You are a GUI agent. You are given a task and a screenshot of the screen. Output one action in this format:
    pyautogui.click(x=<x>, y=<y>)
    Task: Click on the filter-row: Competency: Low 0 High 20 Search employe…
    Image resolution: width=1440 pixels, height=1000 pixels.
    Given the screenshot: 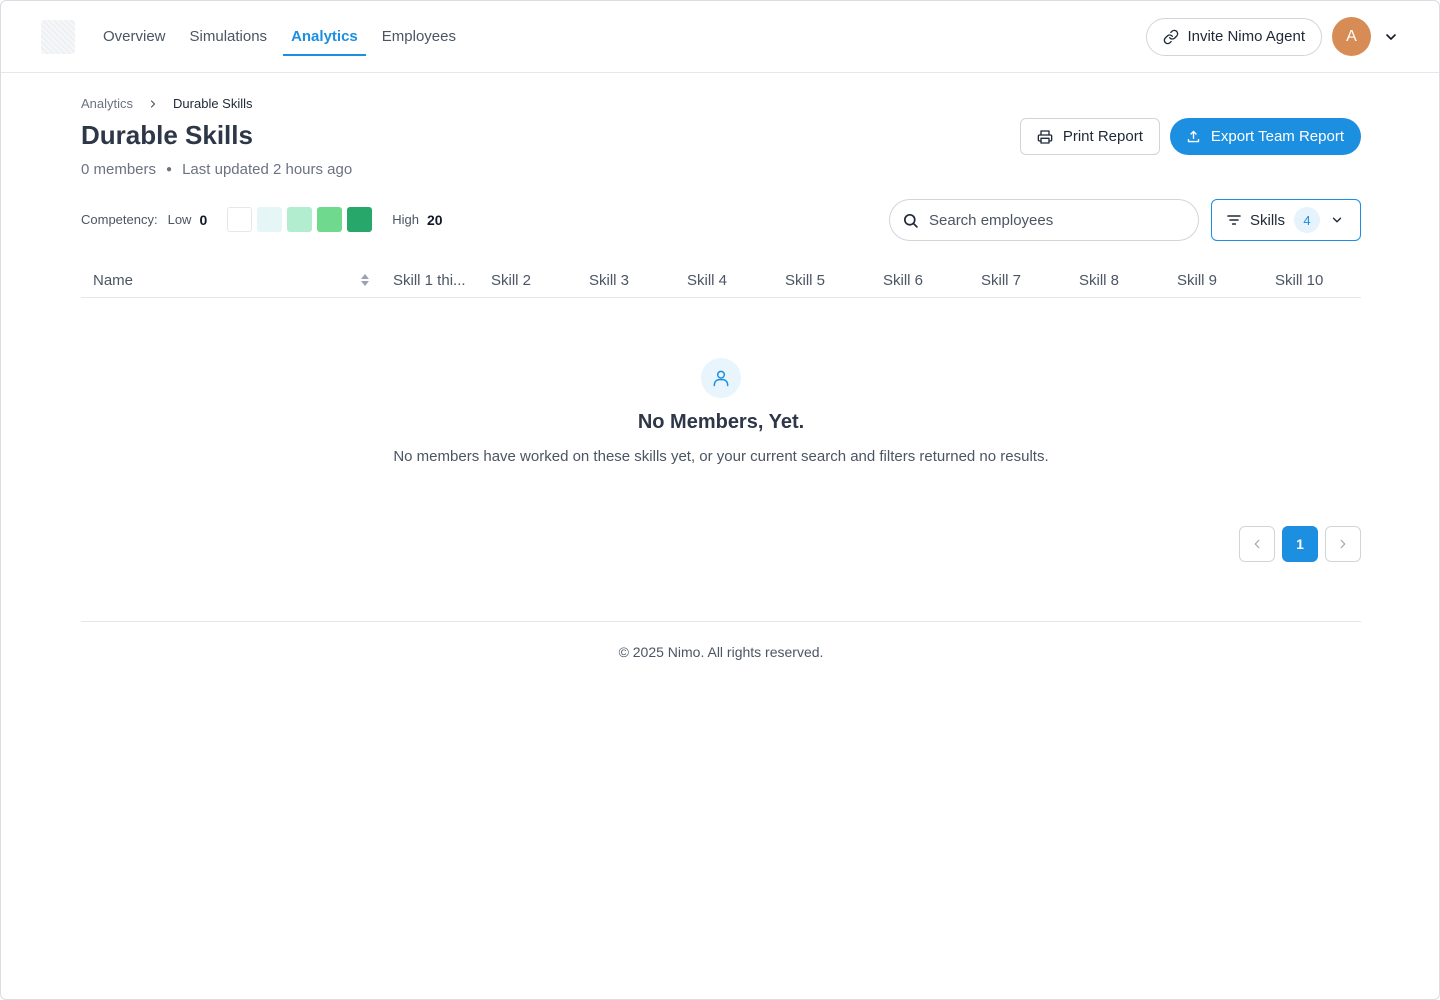 What is the action you would take?
    pyautogui.click(x=721, y=220)
    